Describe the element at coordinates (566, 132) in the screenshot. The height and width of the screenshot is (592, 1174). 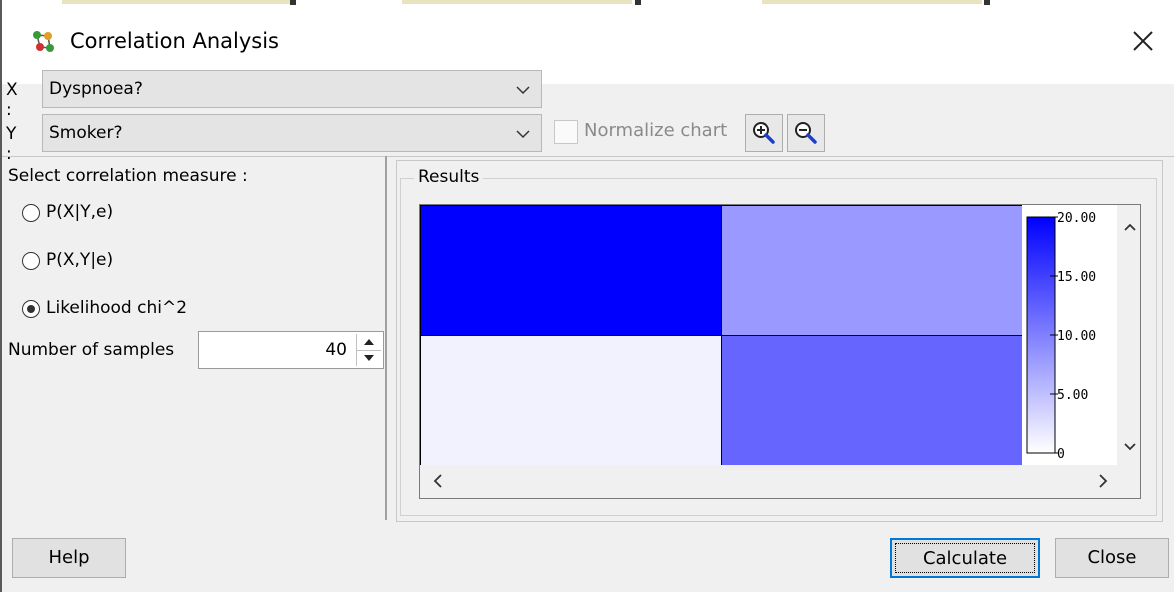
I see `checkbox-box` at that location.